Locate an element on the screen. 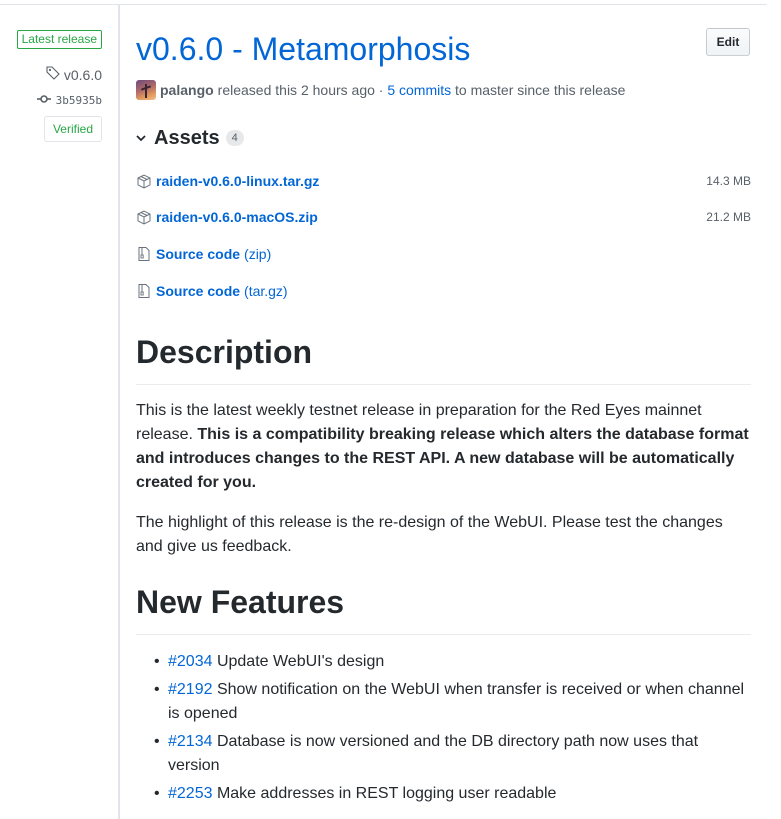 The width and height of the screenshot is (781, 819). top-border is located at coordinates (383, 4).